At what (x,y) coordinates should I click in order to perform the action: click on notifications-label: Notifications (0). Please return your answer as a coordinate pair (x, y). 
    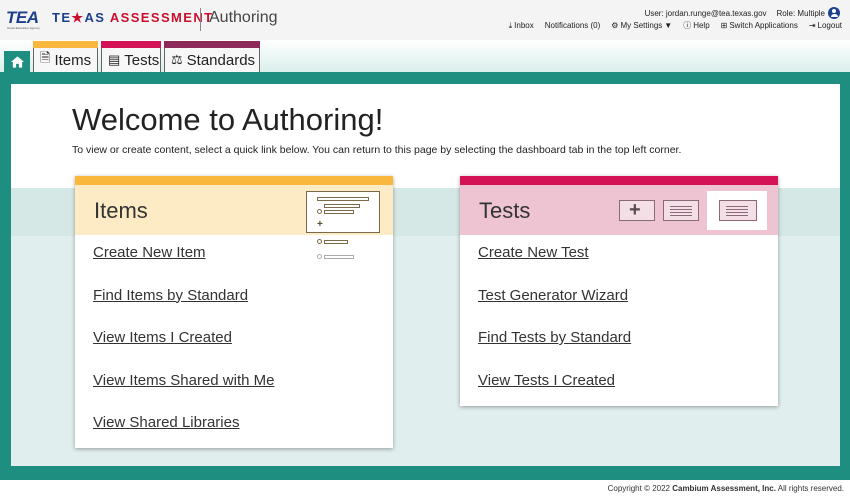
    Looking at the image, I should click on (572, 25).